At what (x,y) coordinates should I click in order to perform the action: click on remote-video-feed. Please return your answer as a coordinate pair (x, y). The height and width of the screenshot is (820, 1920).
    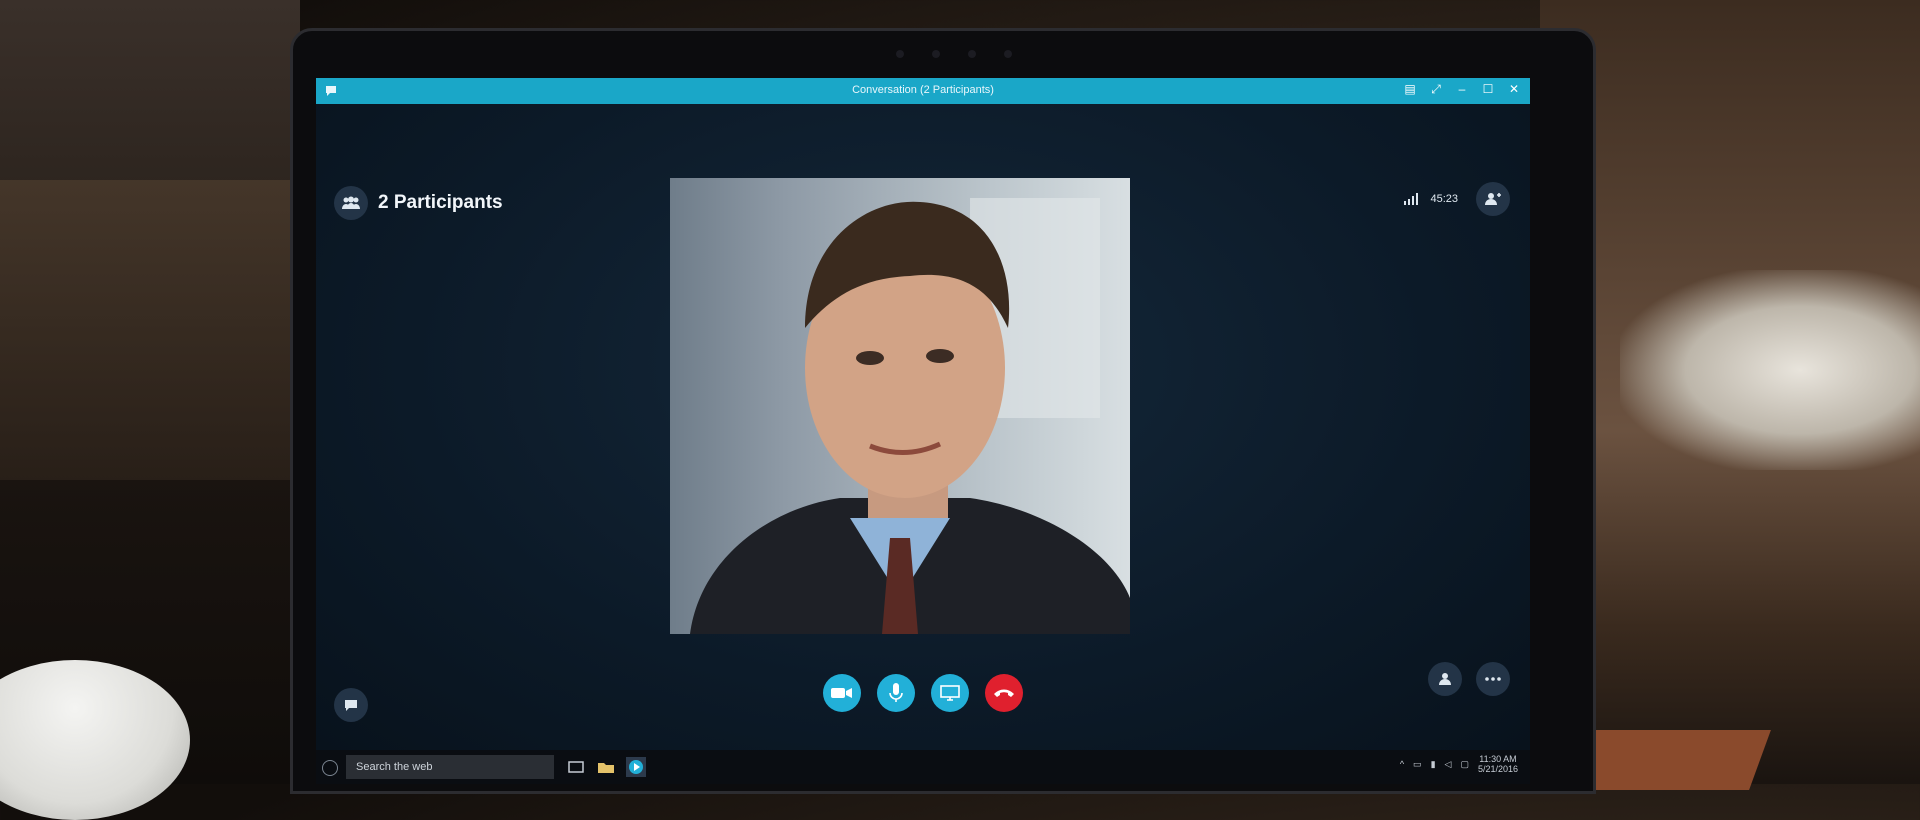
    Looking at the image, I should click on (900, 406).